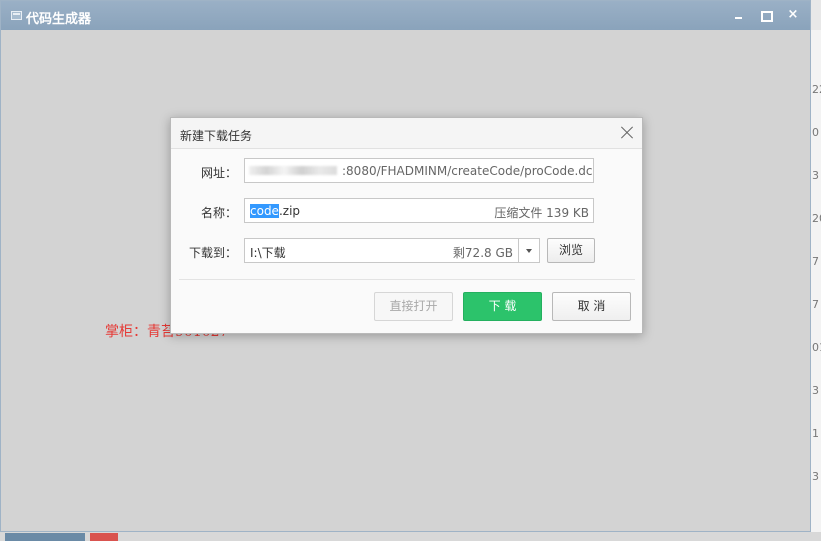 The width and height of the screenshot is (821, 541). What do you see at coordinates (406, 133) in the screenshot?
I see `dialog-header: 新建下载任务` at bounding box center [406, 133].